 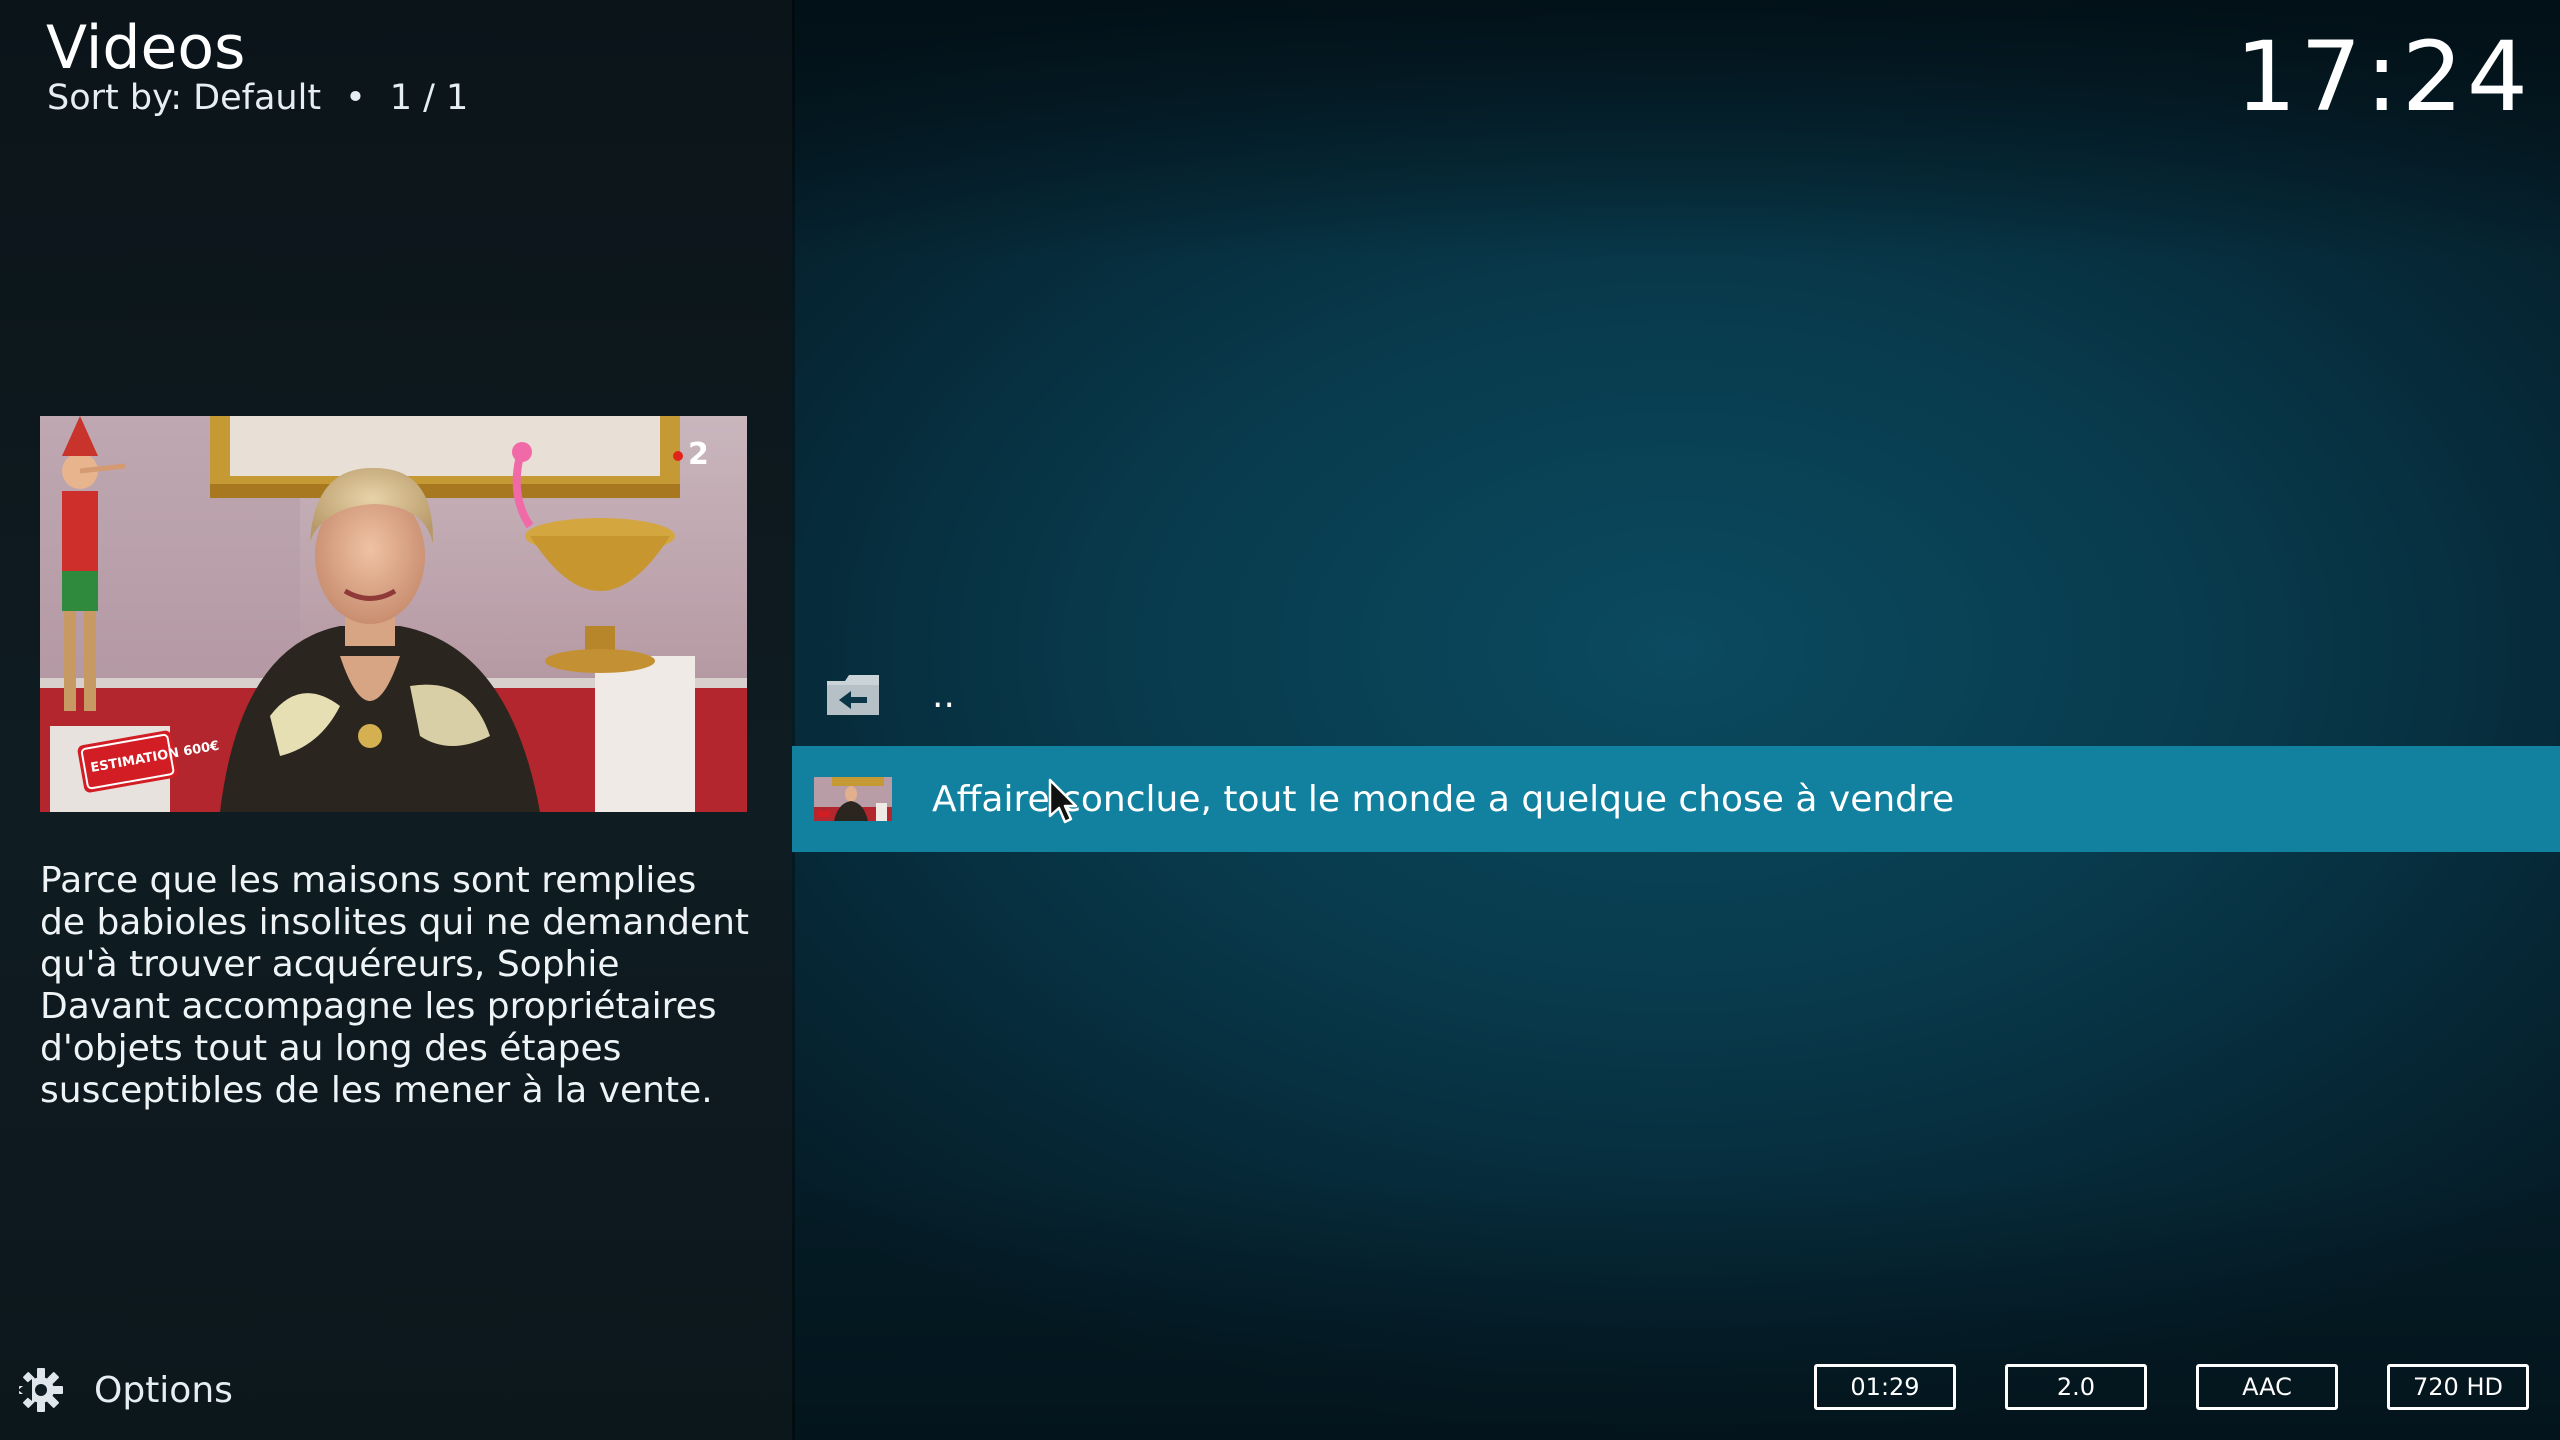 What do you see at coordinates (40, 1390) in the screenshot?
I see `gear-icon` at bounding box center [40, 1390].